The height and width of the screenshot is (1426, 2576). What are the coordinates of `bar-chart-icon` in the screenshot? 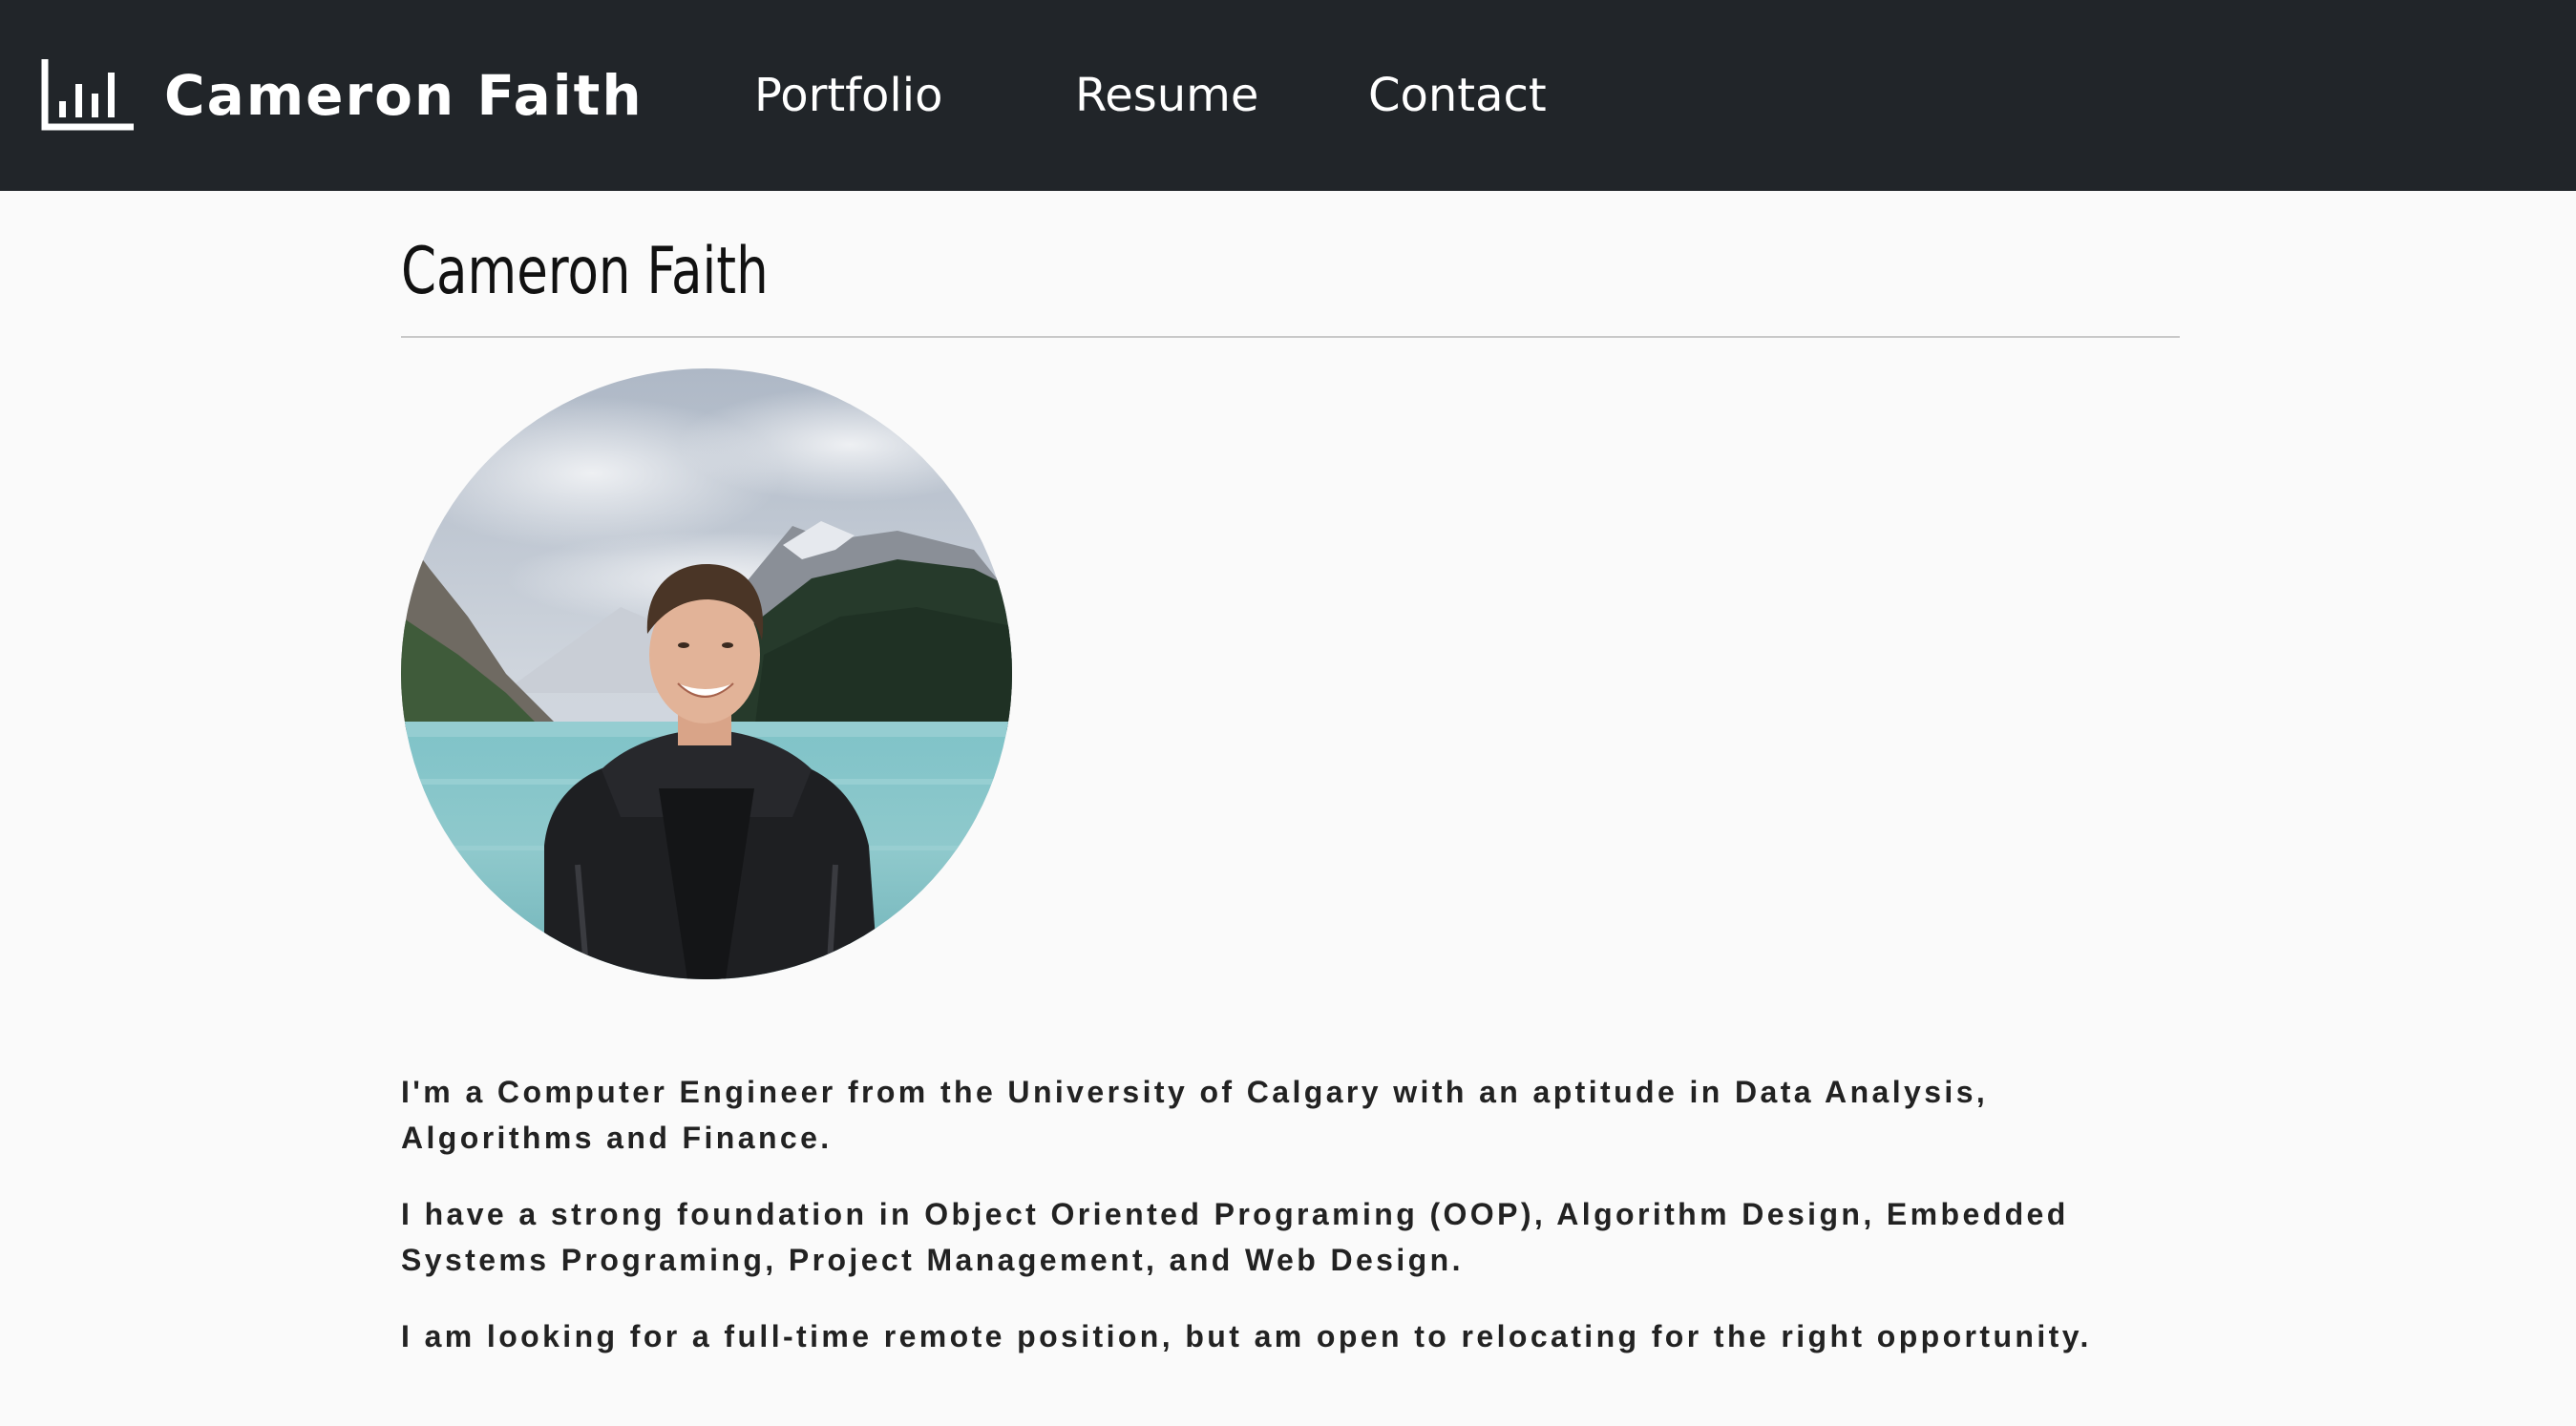 It's located at (87, 95).